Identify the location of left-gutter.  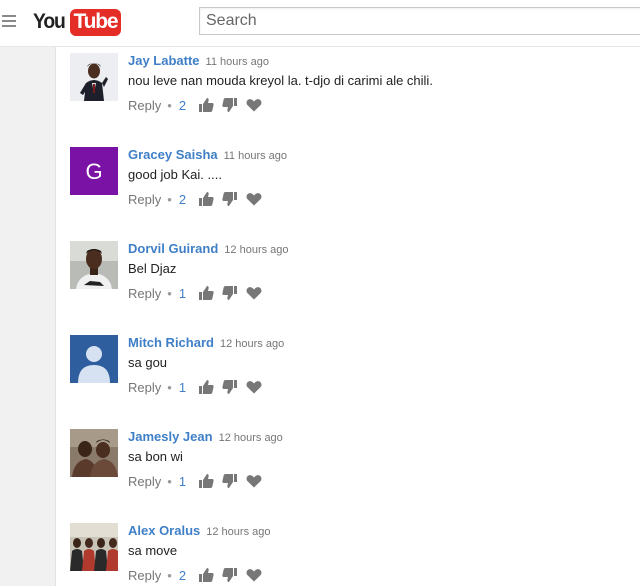
(28, 316).